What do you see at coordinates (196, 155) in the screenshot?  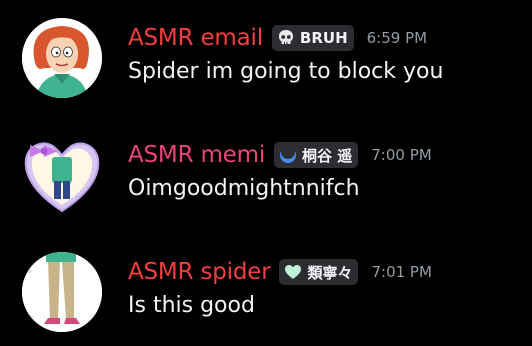 I see `username: ASMR memi` at bounding box center [196, 155].